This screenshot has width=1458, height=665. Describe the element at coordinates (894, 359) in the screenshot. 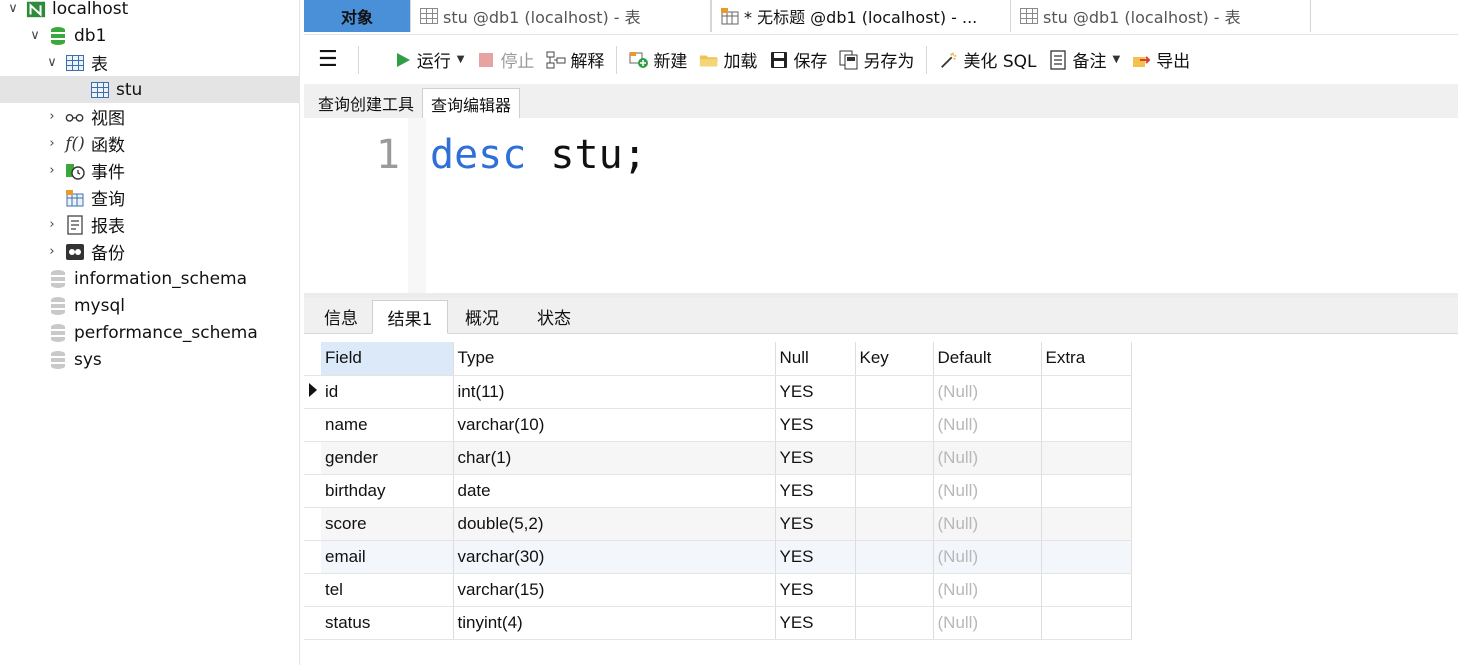

I see `column-header-key: Key` at that location.